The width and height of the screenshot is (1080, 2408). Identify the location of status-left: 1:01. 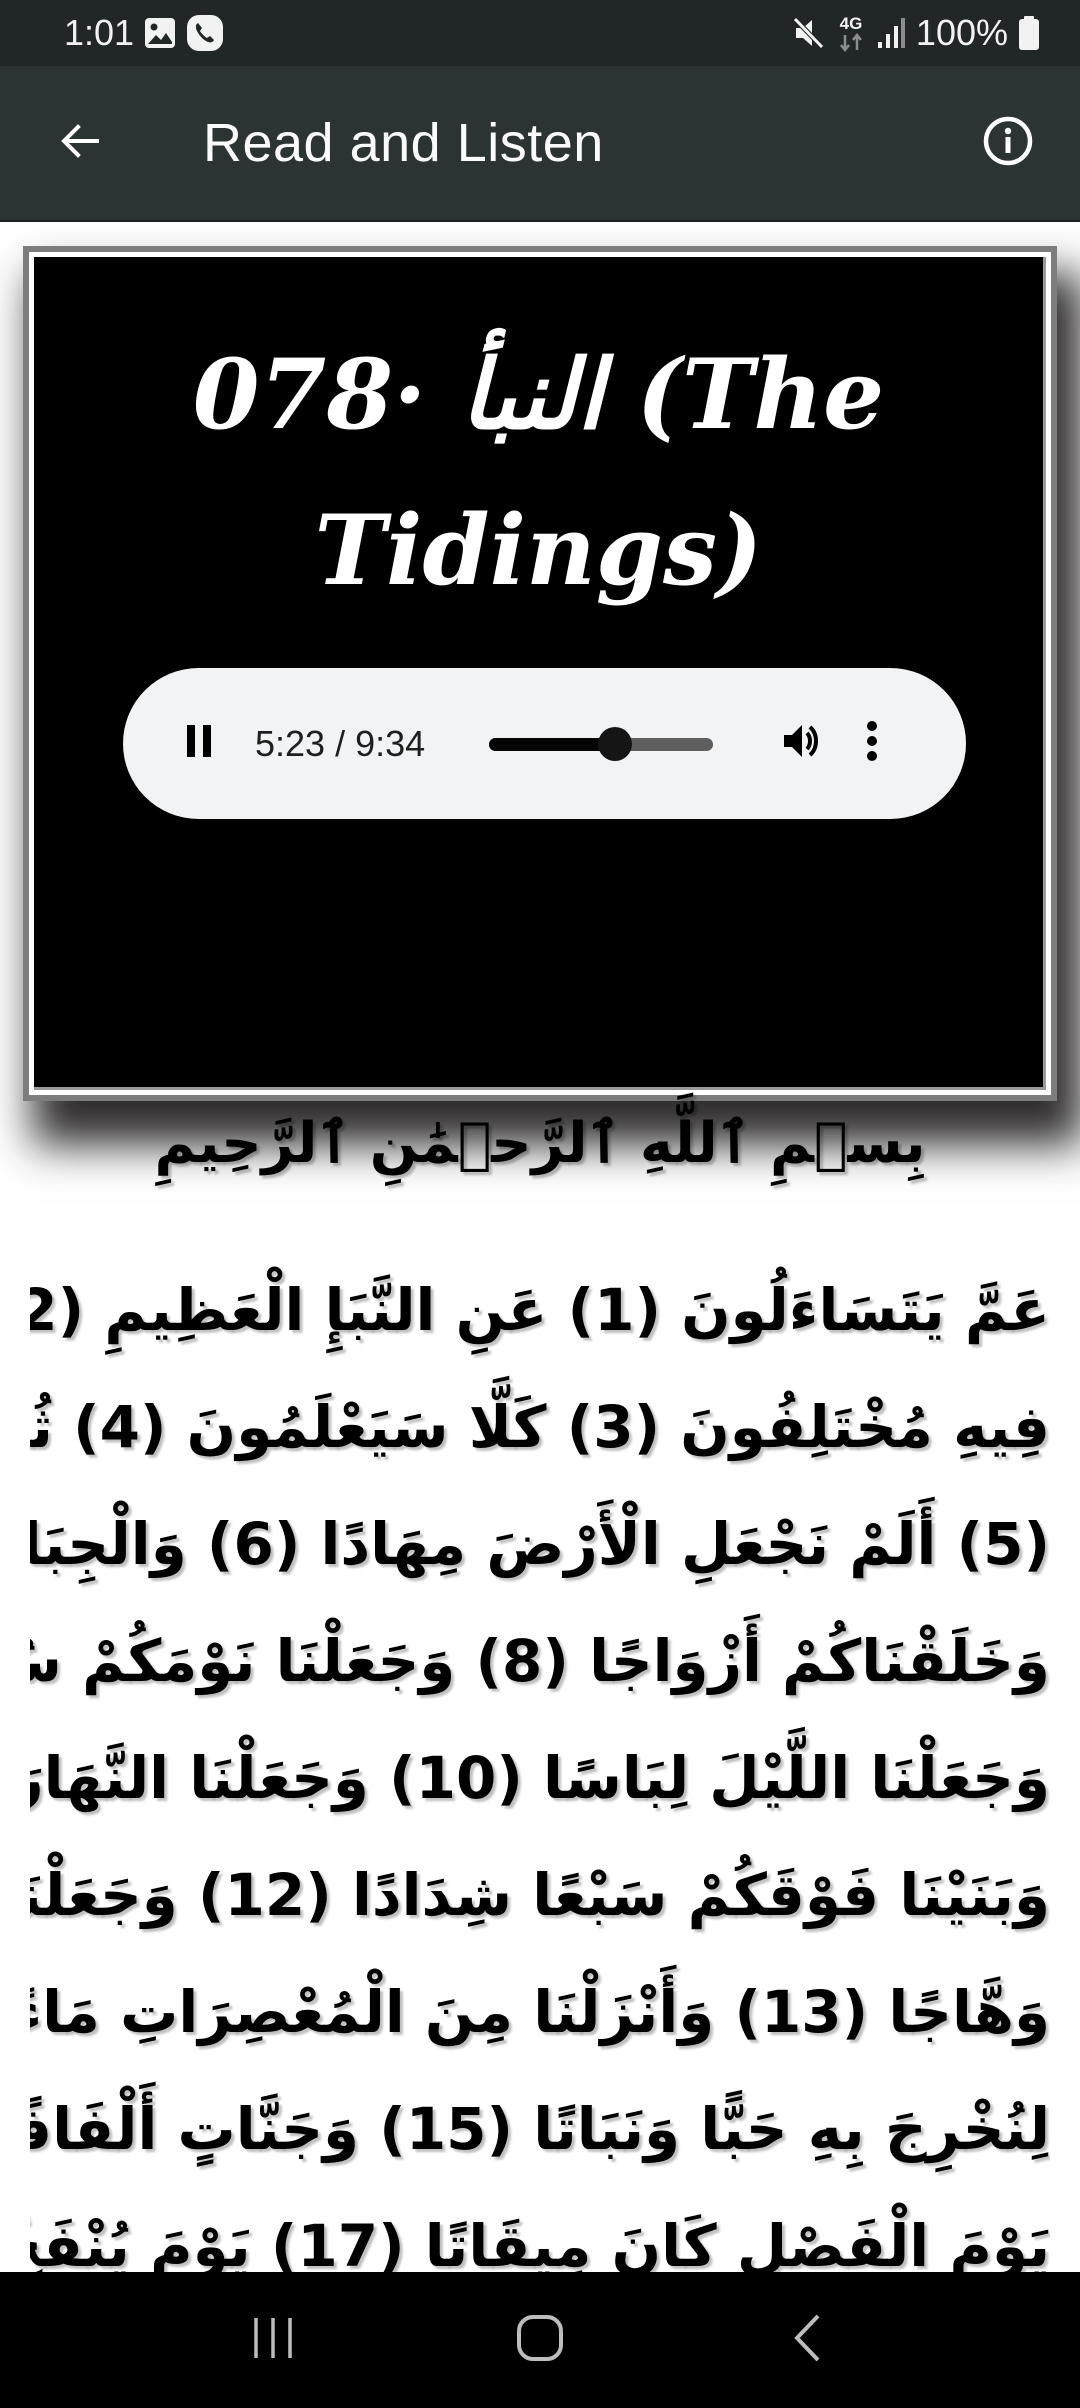
(144, 33).